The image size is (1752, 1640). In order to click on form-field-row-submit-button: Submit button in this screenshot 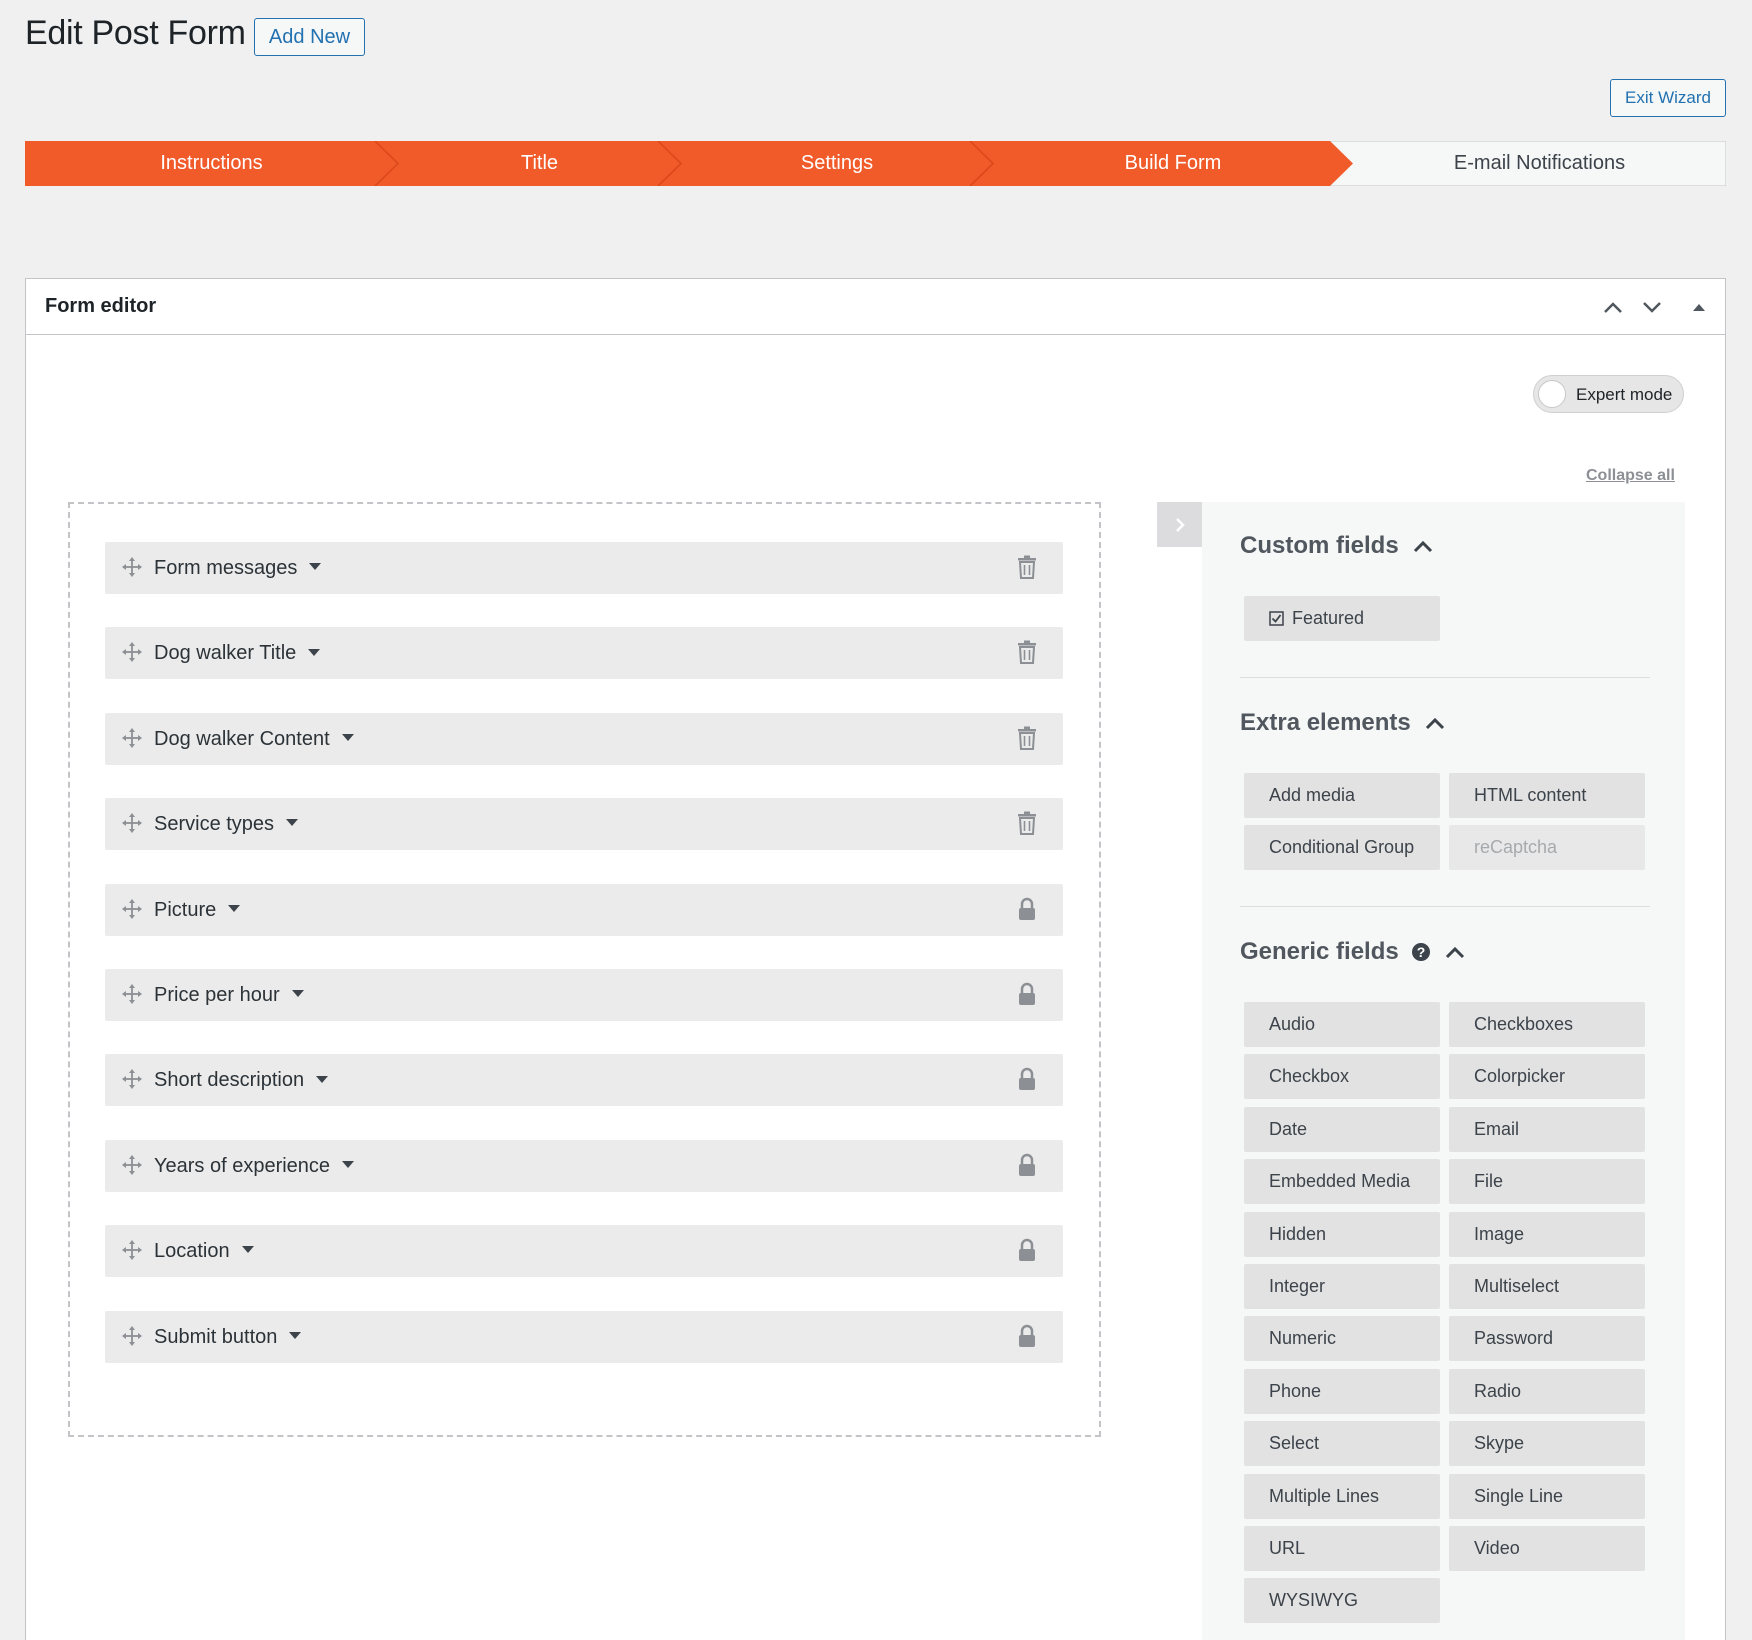, I will do `click(584, 1336)`.